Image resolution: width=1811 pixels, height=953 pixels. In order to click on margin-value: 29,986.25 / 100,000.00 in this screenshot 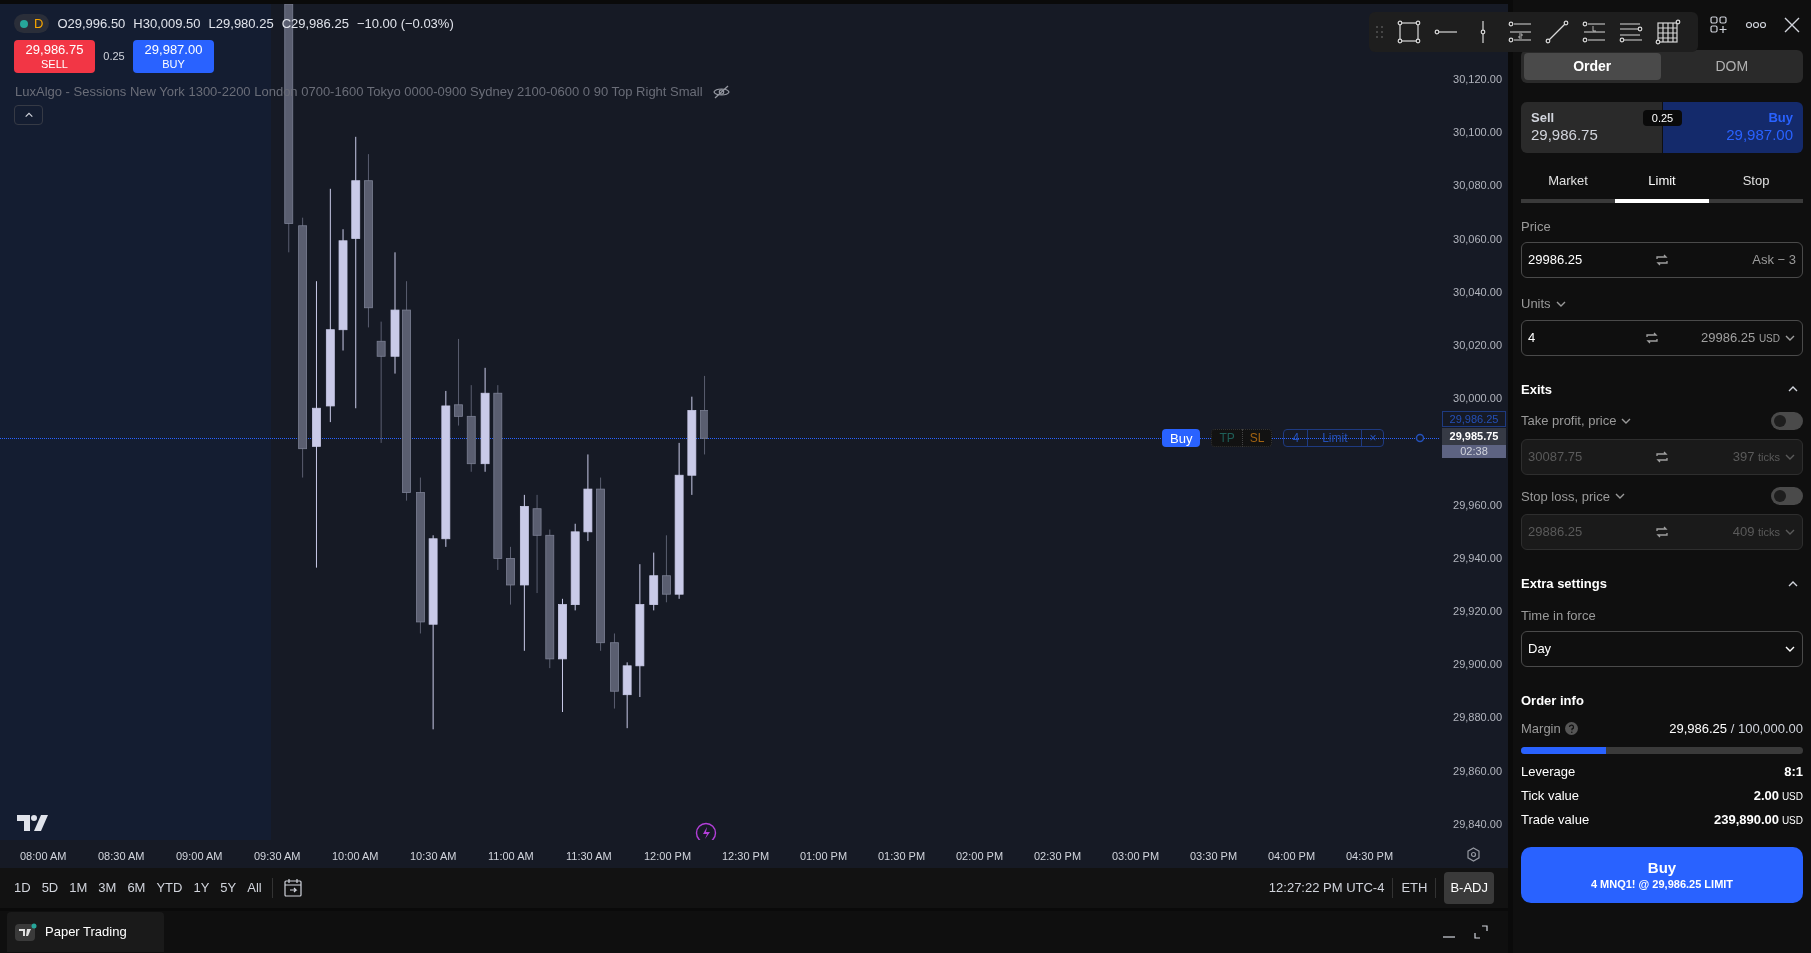, I will do `click(1736, 728)`.